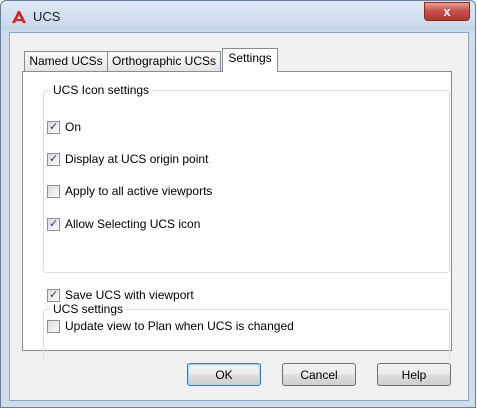  Describe the element at coordinates (319, 374) in the screenshot. I see `cancel-button: Cancel` at that location.